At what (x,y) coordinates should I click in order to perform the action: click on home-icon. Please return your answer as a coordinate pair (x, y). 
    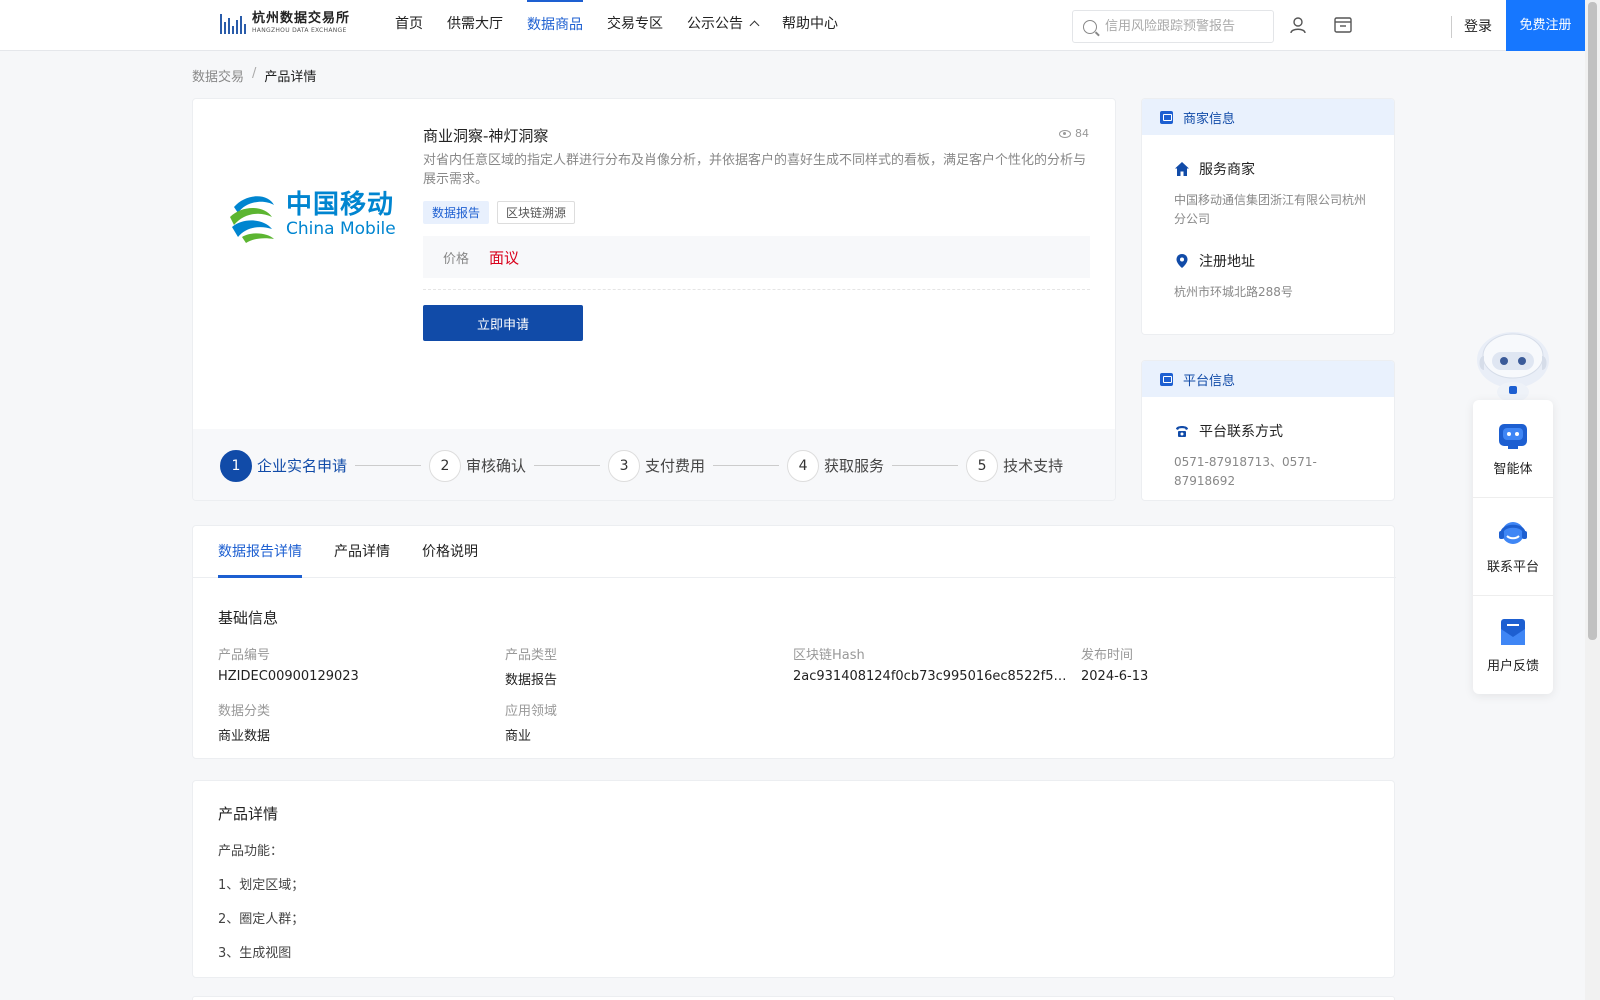
    Looking at the image, I should click on (1182, 169).